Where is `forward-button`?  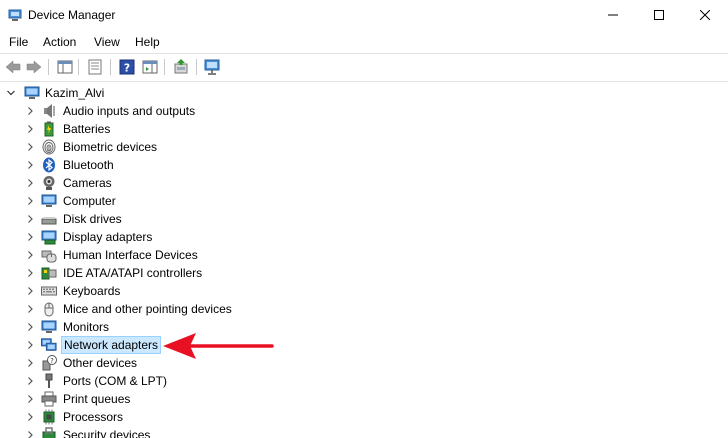
forward-button is located at coordinates (34, 67).